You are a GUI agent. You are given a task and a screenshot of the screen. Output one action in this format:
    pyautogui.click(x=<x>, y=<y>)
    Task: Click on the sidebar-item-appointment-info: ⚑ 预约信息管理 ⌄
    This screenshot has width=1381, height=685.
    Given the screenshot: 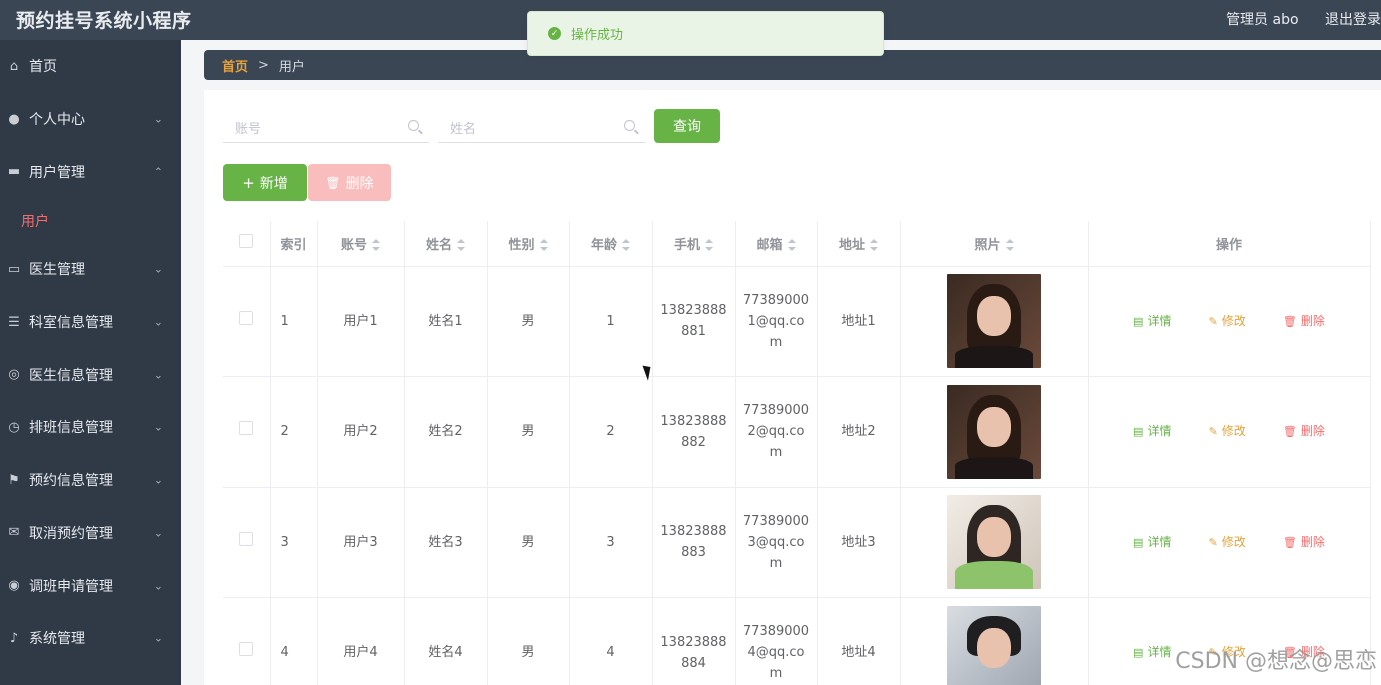 What is the action you would take?
    pyautogui.click(x=90, y=480)
    